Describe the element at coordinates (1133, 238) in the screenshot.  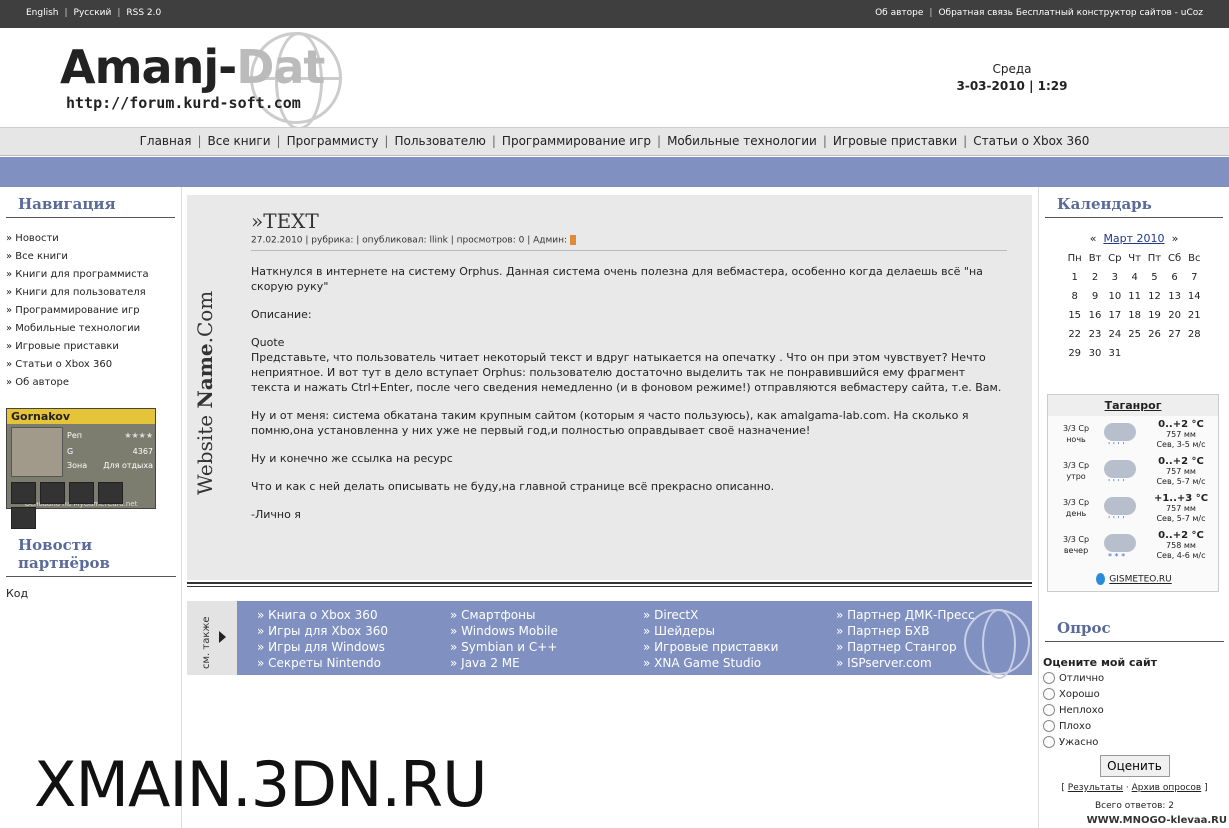
I see `calendar-month: Март 2010` at that location.